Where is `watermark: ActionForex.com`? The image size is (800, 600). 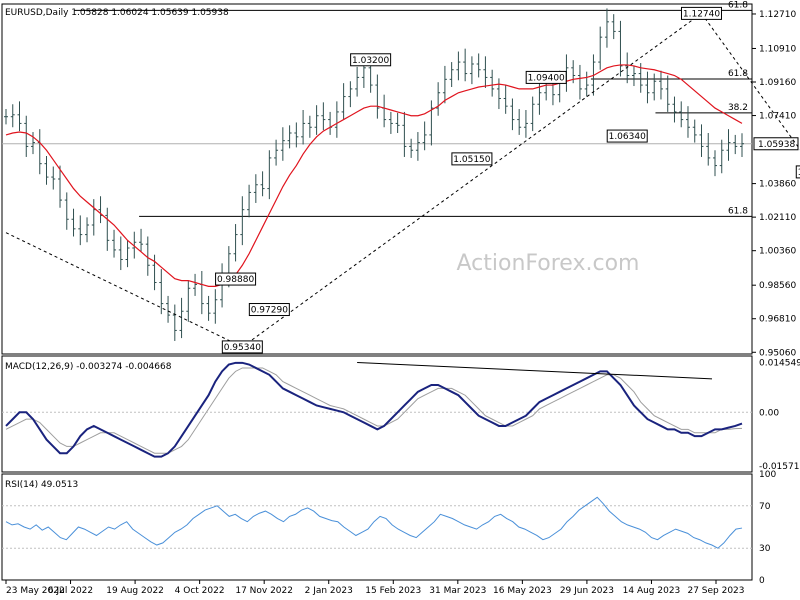
watermark: ActionForex.com is located at coordinates (548, 263).